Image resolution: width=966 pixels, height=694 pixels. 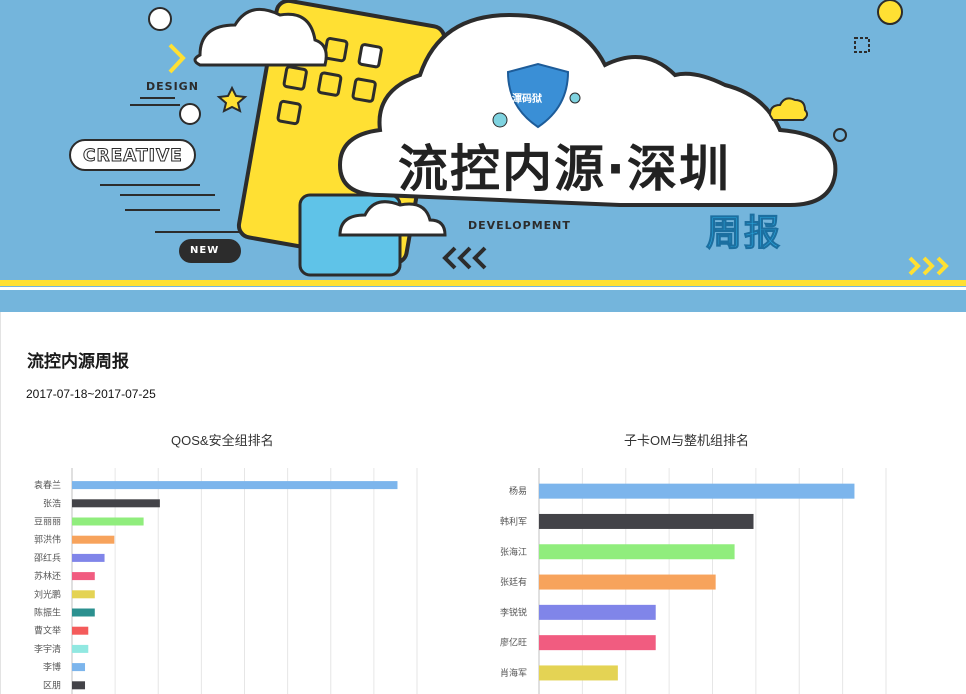 What do you see at coordinates (52, 667) in the screenshot?
I see `category-label: 李博` at bounding box center [52, 667].